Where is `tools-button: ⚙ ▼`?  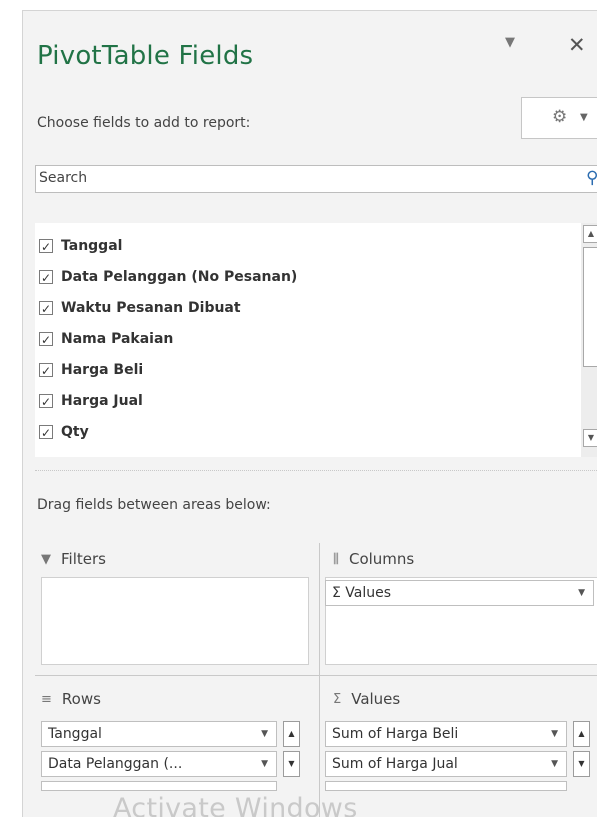
tools-button: ⚙ ▼ is located at coordinates (559, 118).